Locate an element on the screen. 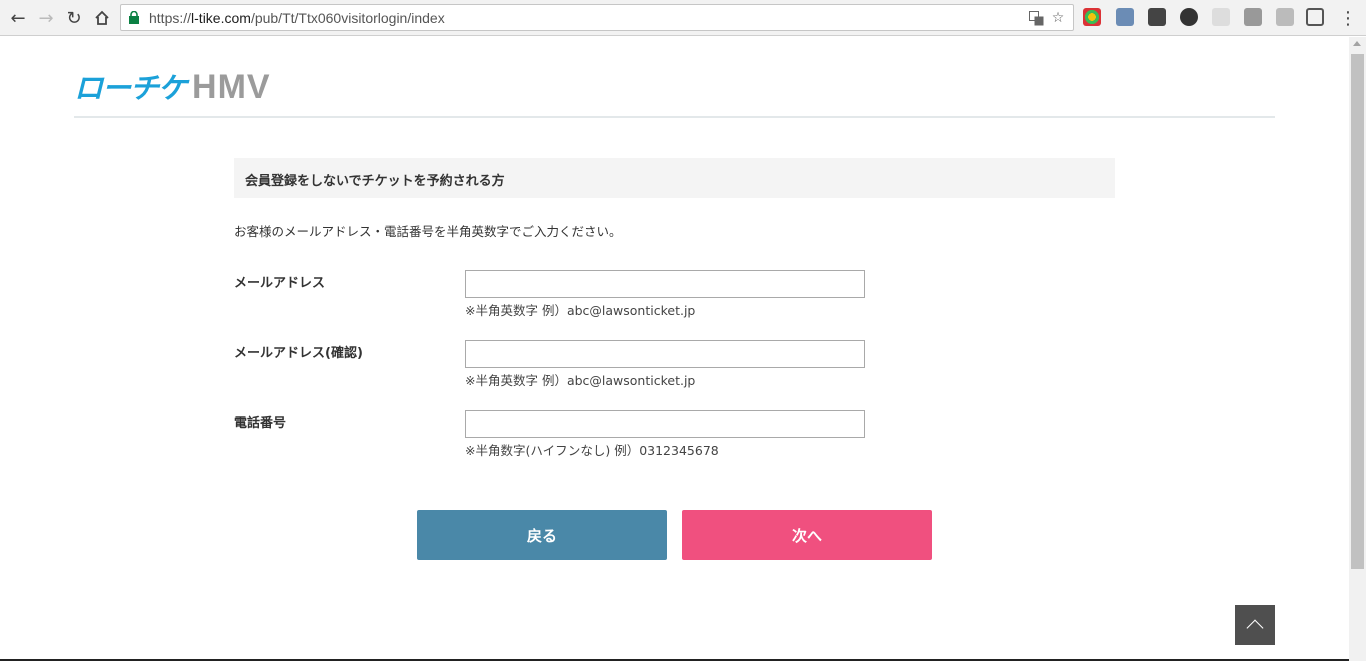 The height and width of the screenshot is (661, 1366). intro-text: お客様のメールアドレス・電話番号を半角英数字でご入力ください。 is located at coordinates (428, 231).